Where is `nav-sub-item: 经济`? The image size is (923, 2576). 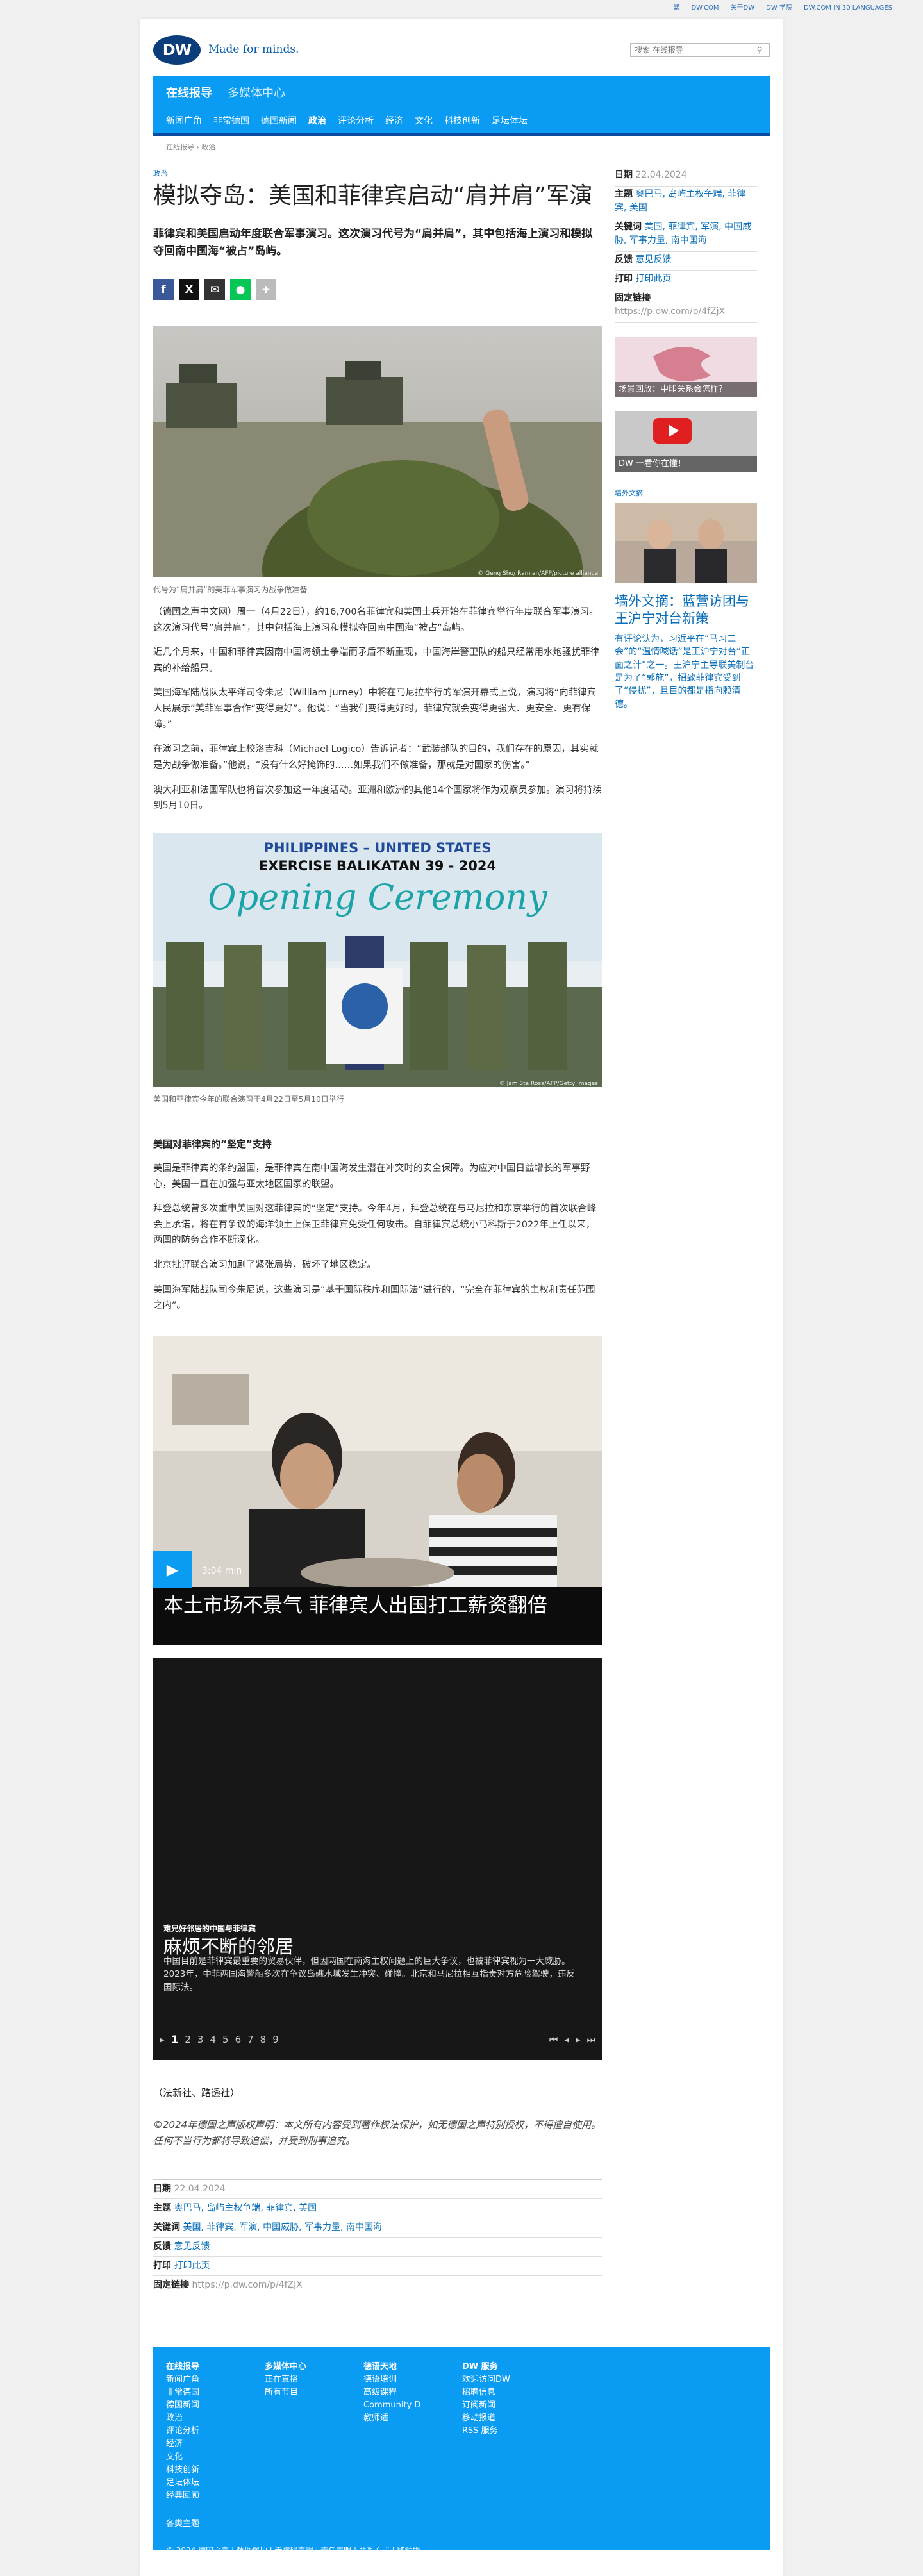 nav-sub-item: 经济 is located at coordinates (394, 121).